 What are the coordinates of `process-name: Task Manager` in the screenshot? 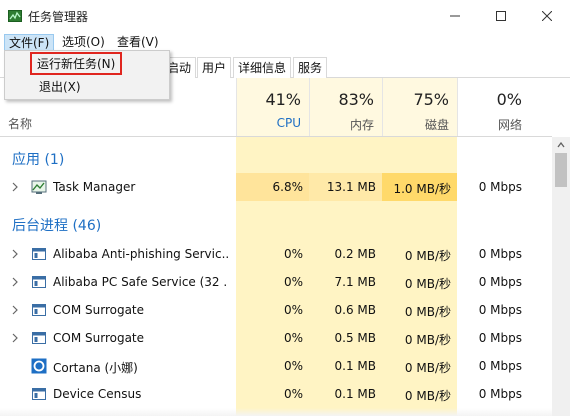 It's located at (94, 187).